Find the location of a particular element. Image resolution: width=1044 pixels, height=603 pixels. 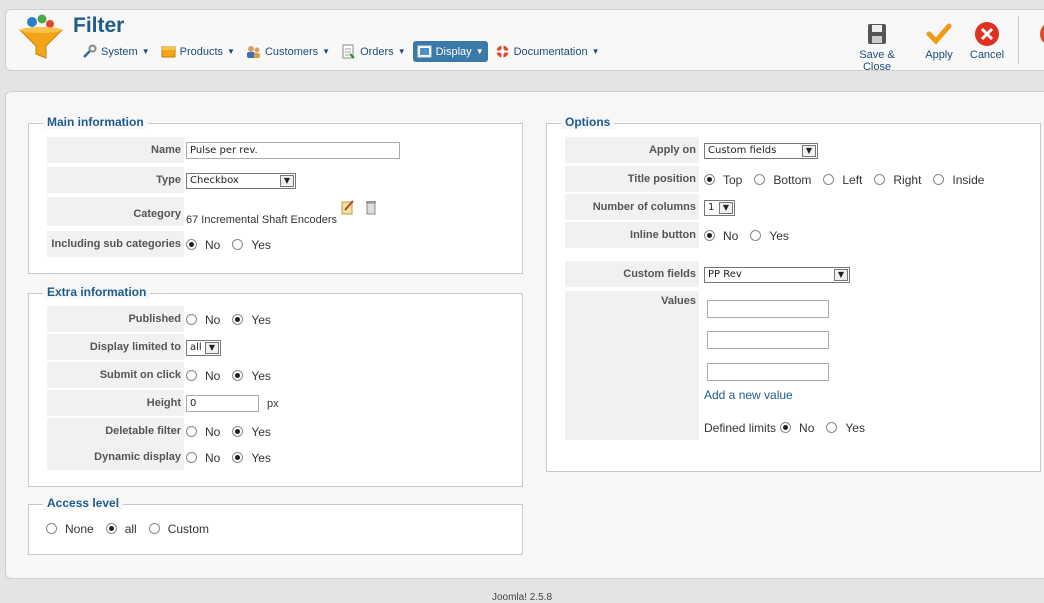

access-level-fieldset: Access level None all Custom is located at coordinates (275, 525).